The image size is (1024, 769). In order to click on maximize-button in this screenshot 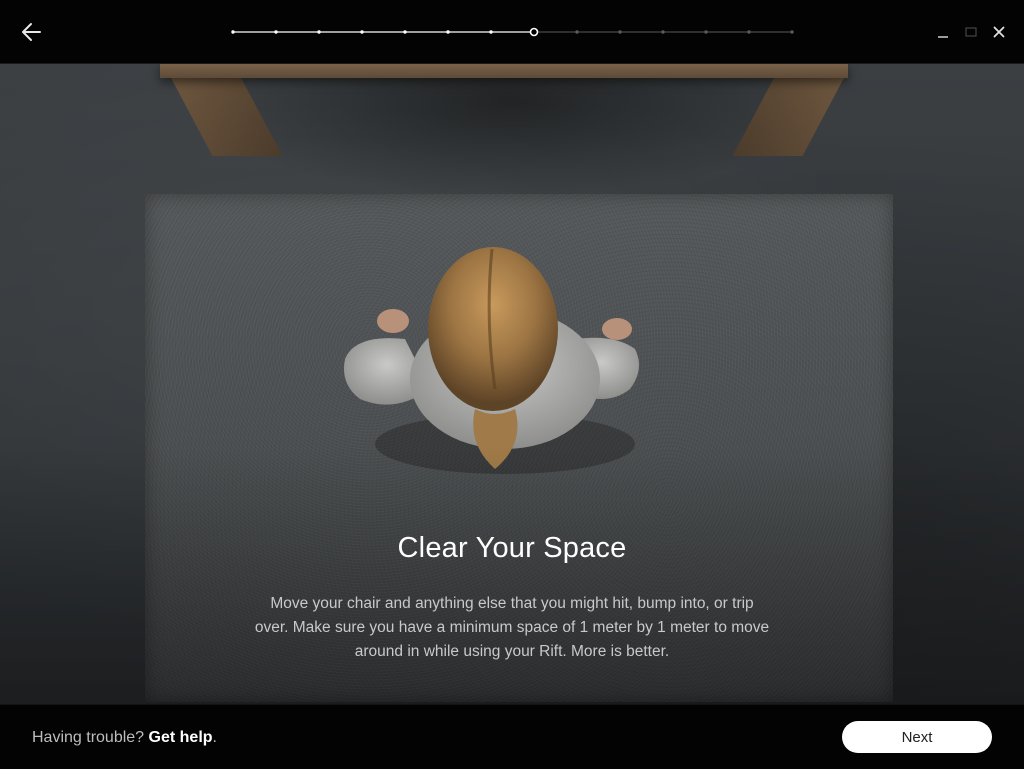, I will do `click(971, 32)`.